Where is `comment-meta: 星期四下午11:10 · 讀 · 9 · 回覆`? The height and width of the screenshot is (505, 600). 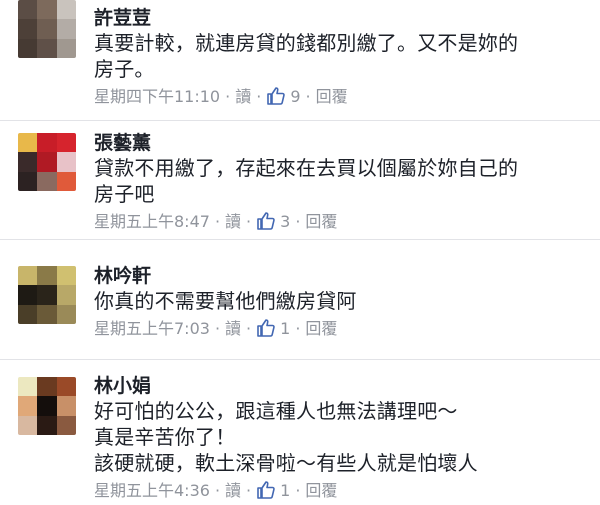
comment-meta: 星期四下午11:10 · 讀 · 9 · 回覆 is located at coordinates (342, 97).